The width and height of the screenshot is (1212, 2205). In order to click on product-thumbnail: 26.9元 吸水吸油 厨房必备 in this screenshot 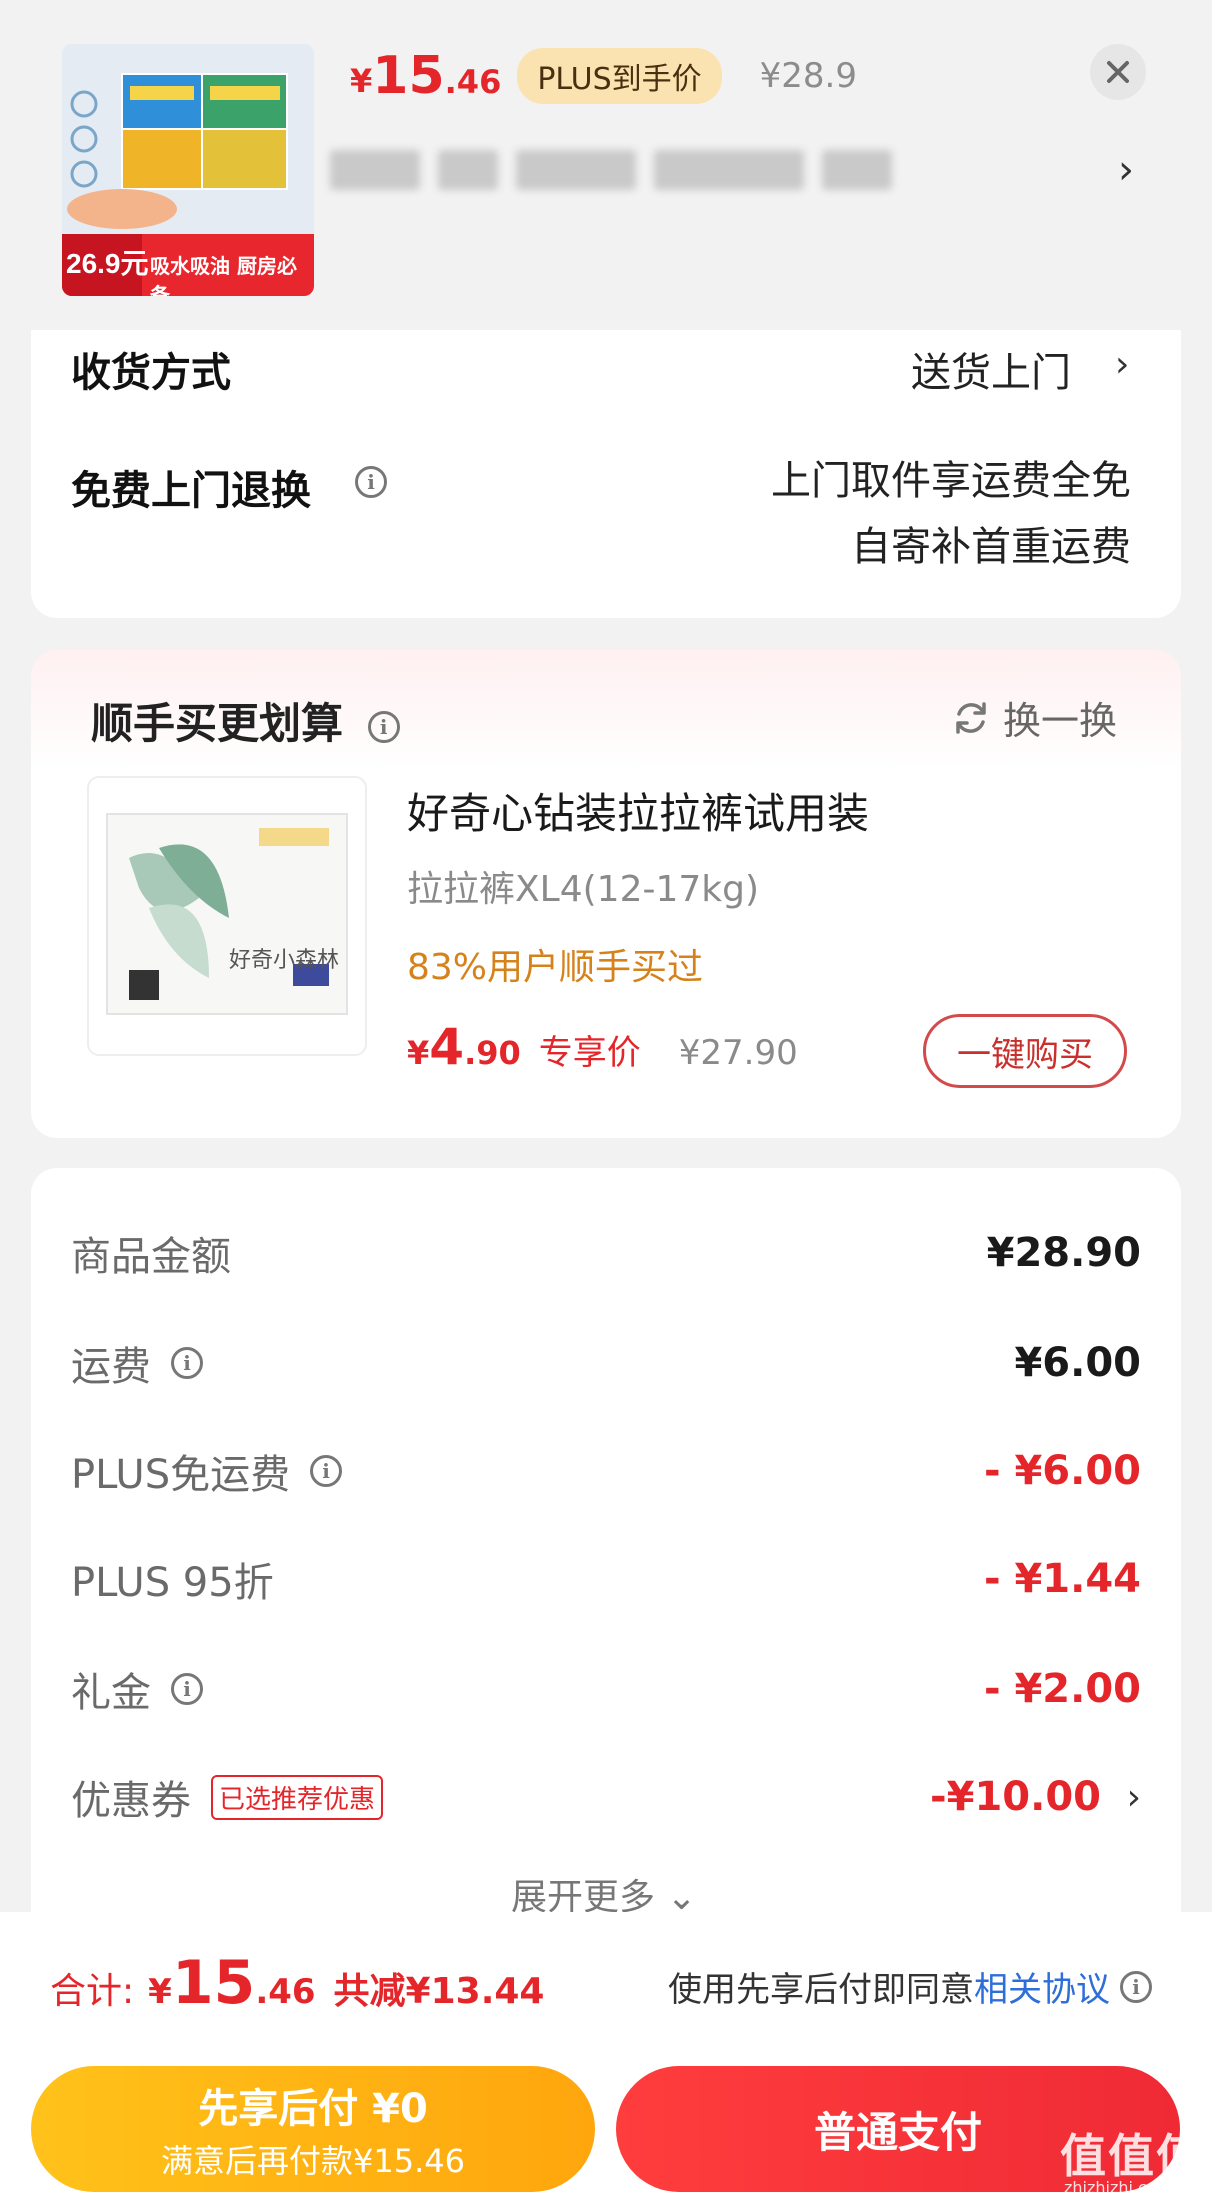, I will do `click(188, 170)`.